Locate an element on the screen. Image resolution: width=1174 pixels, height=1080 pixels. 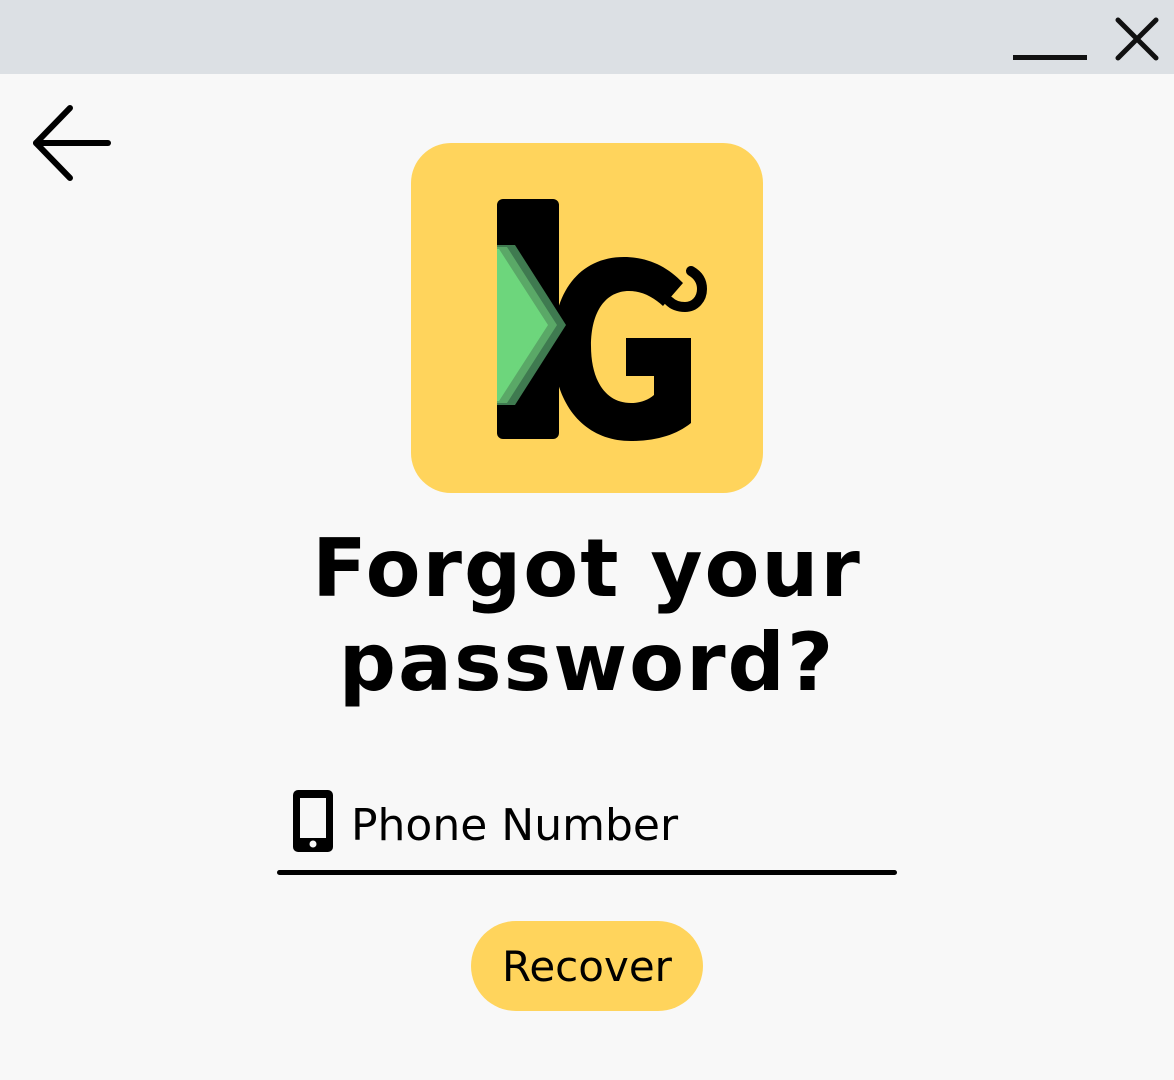
smartphone-icon is located at coordinates (313, 821).